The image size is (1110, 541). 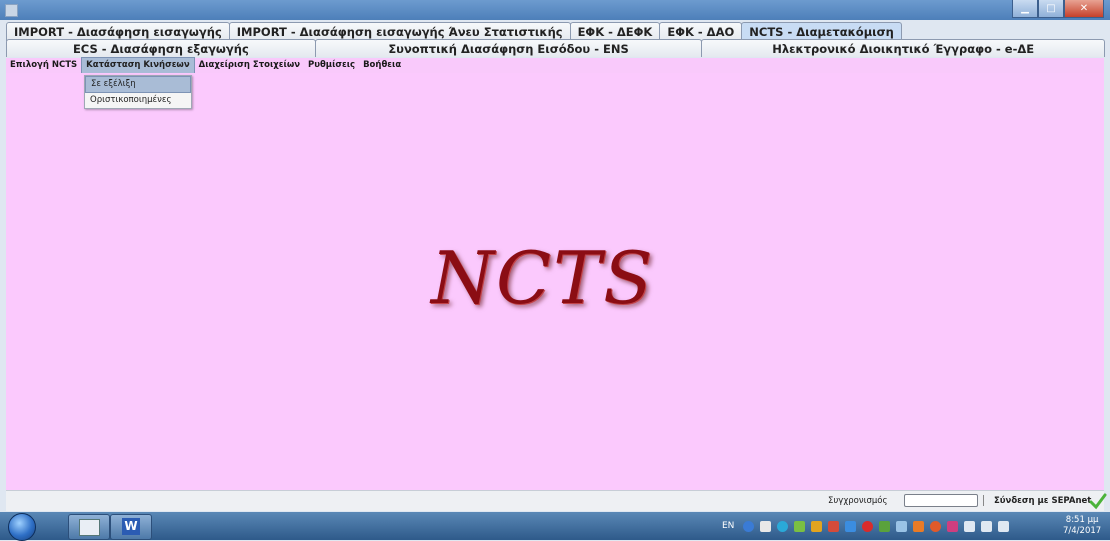 What do you see at coordinates (43, 65) in the screenshot?
I see `menu-ncts-selection: Επιλογή NCTS` at bounding box center [43, 65].